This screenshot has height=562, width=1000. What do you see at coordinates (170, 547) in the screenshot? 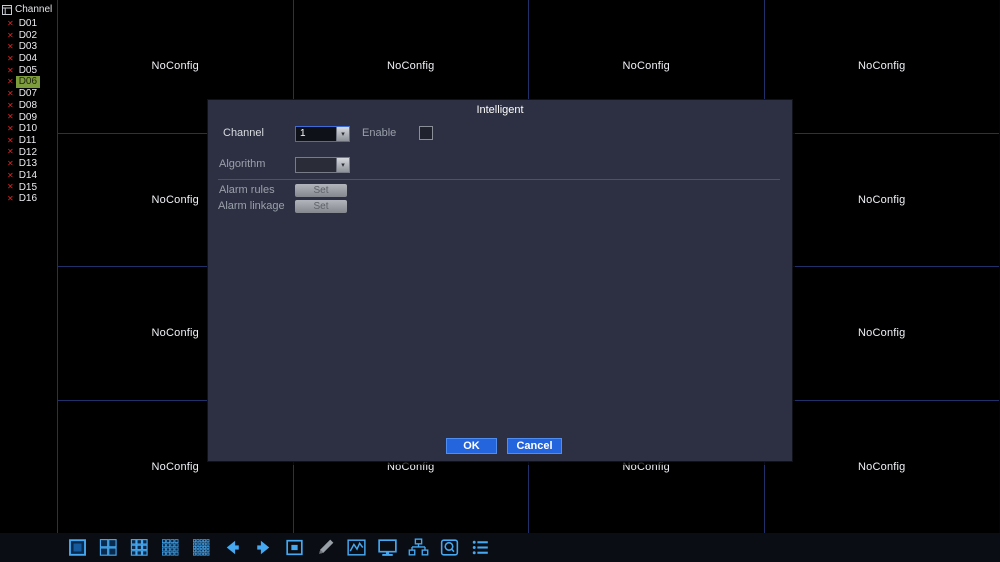
I see `sixteen-view-icon` at bounding box center [170, 547].